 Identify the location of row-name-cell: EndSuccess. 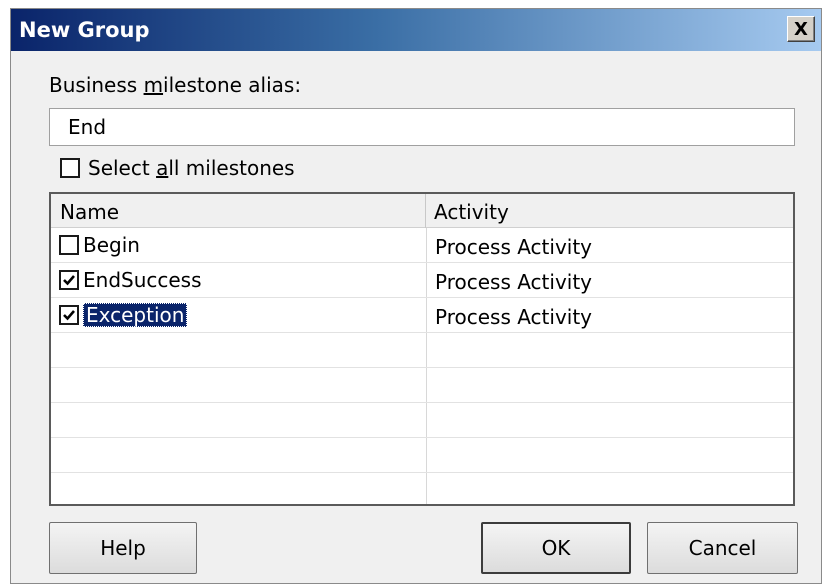
(130, 280).